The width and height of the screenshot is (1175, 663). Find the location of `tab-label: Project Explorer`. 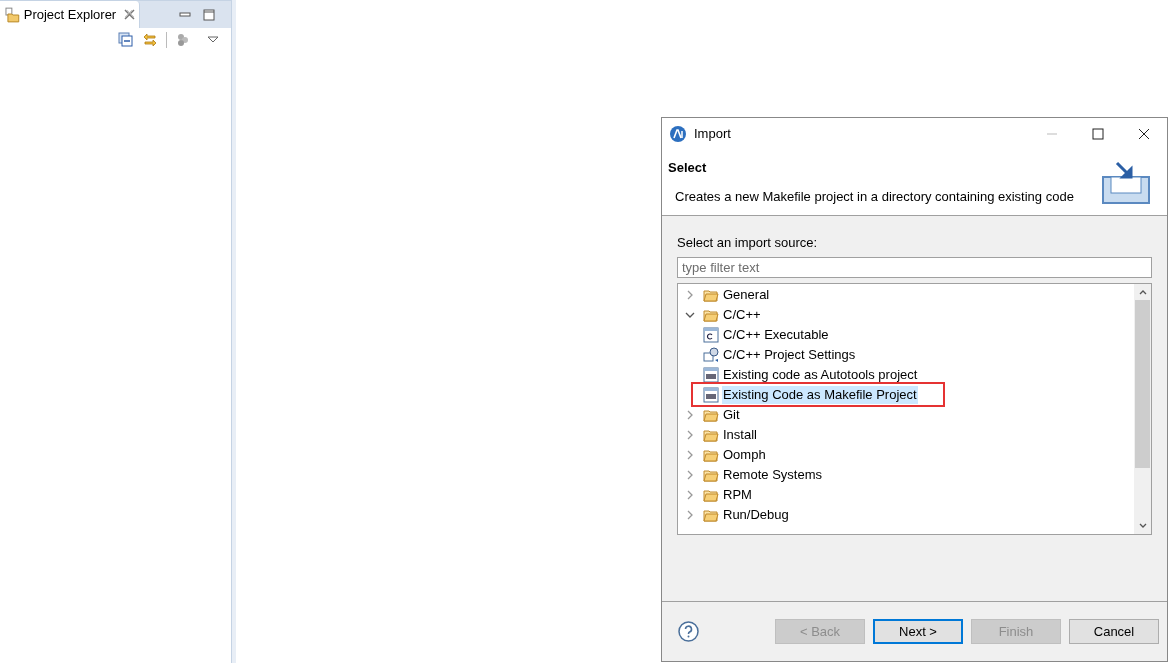

tab-label: Project Explorer is located at coordinates (70, 14).